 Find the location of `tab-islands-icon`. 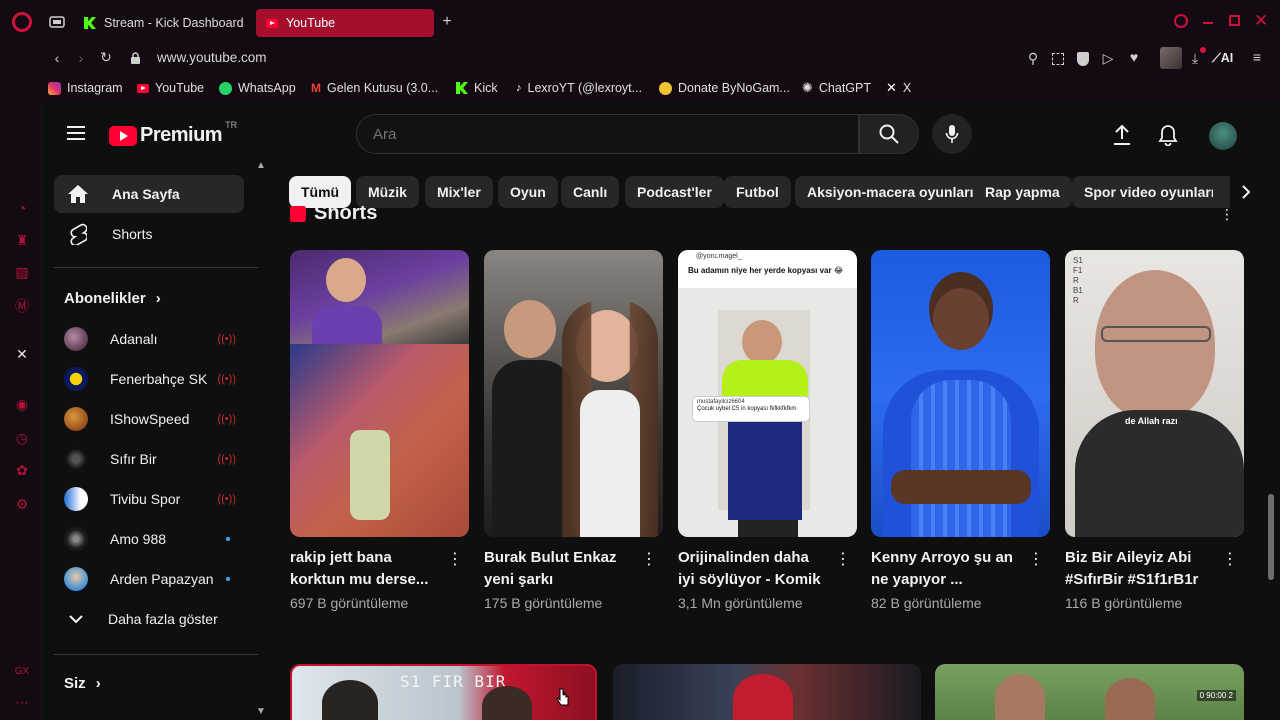

tab-islands-icon is located at coordinates (57, 22).